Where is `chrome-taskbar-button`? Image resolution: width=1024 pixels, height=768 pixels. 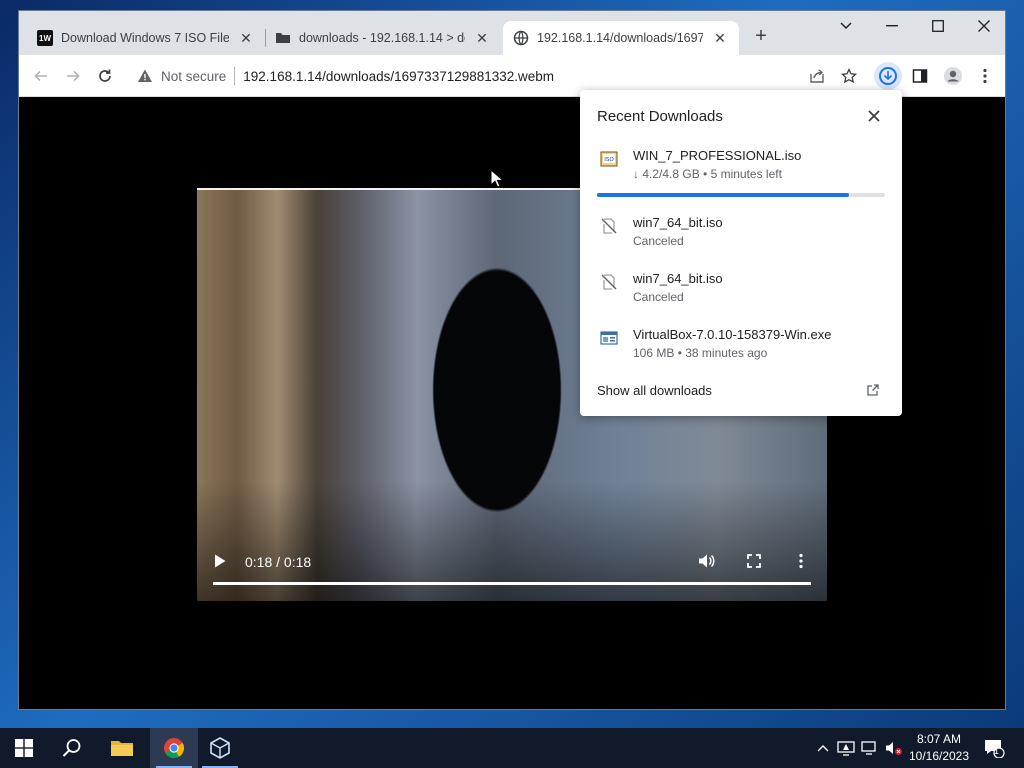 chrome-taskbar-button is located at coordinates (174, 748).